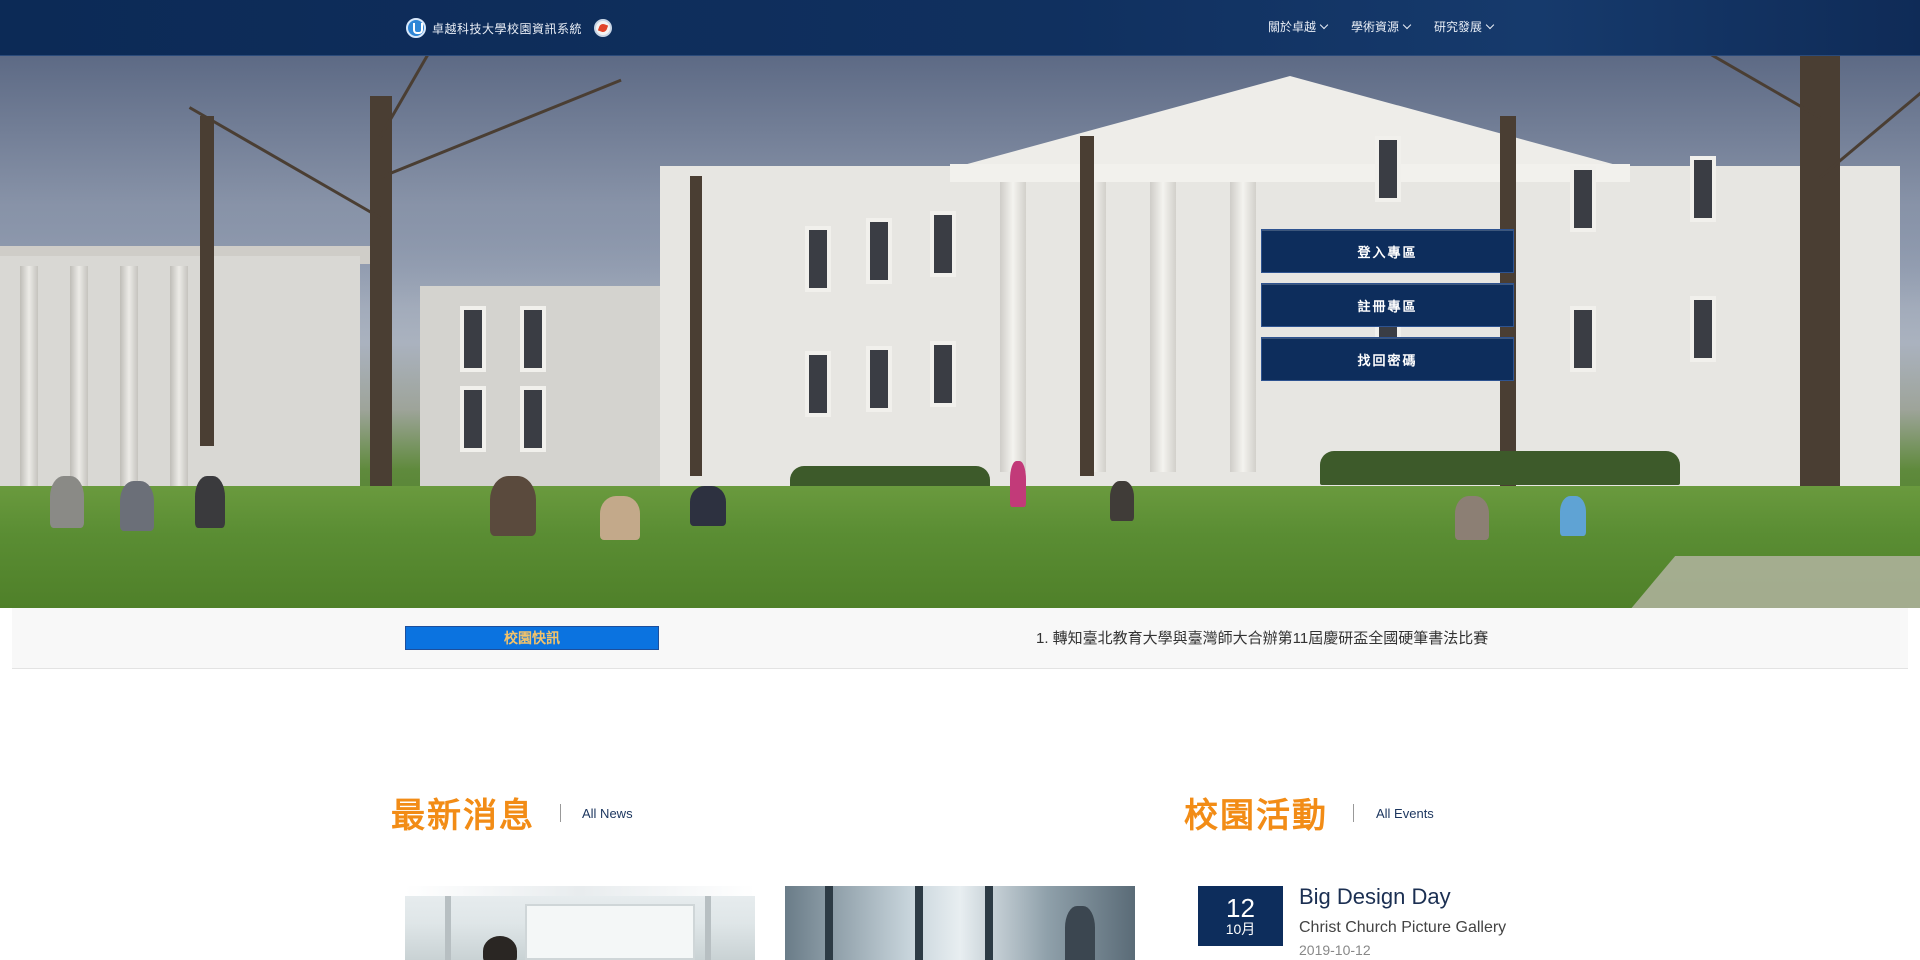 The image size is (1920, 960). Describe the element at coordinates (1290, 121) in the screenshot. I see `building-pediment` at that location.